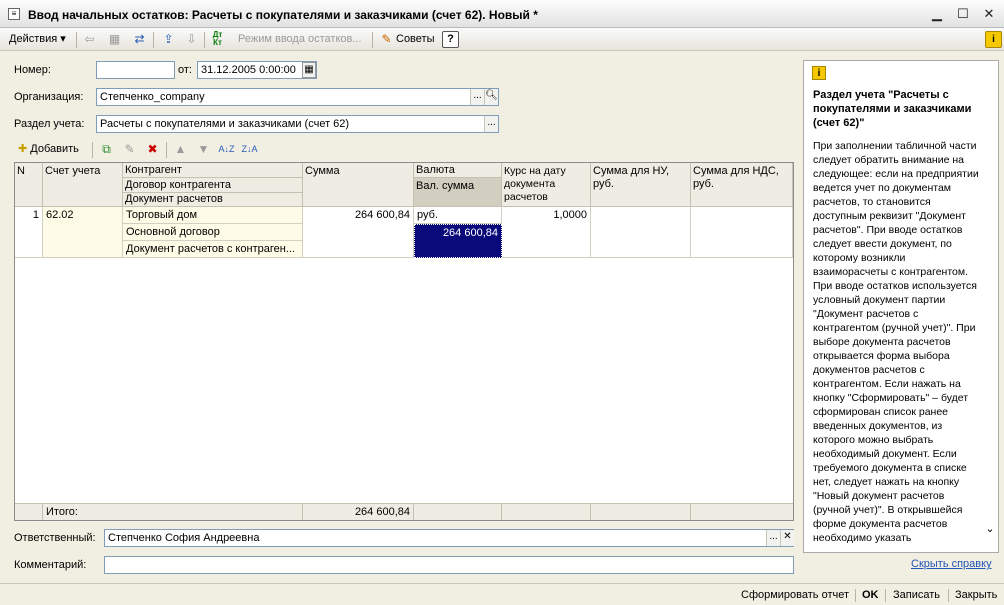 This screenshot has width=1004, height=605. I want to click on bottom-bar, so click(502, 594).